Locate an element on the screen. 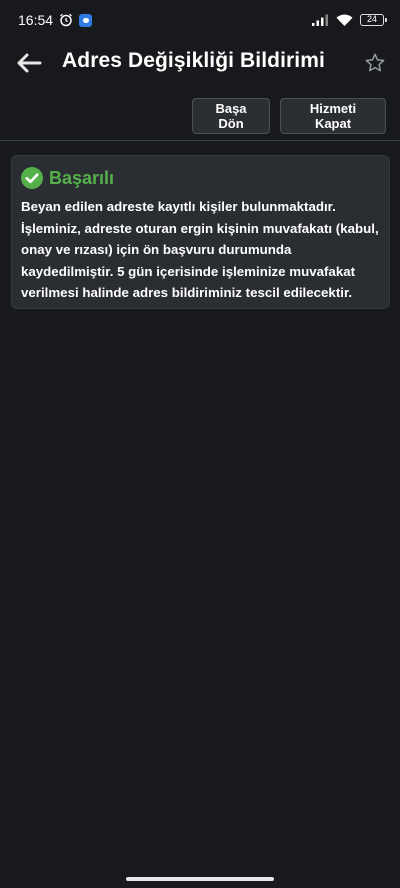 Image resolution: width=400 pixels, height=888 pixels. status-left: 16:54 is located at coordinates (55, 20).